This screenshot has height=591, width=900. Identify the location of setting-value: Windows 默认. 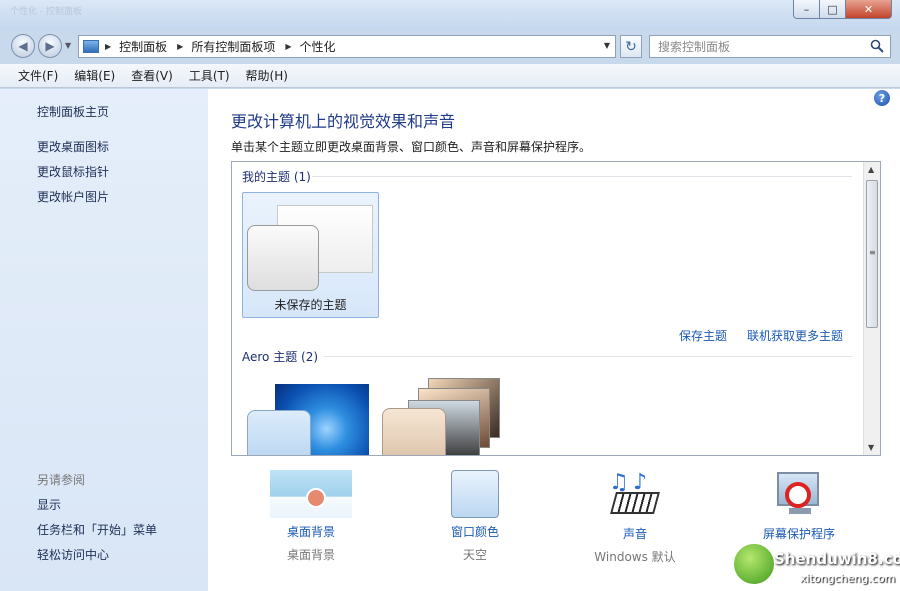
(635, 557).